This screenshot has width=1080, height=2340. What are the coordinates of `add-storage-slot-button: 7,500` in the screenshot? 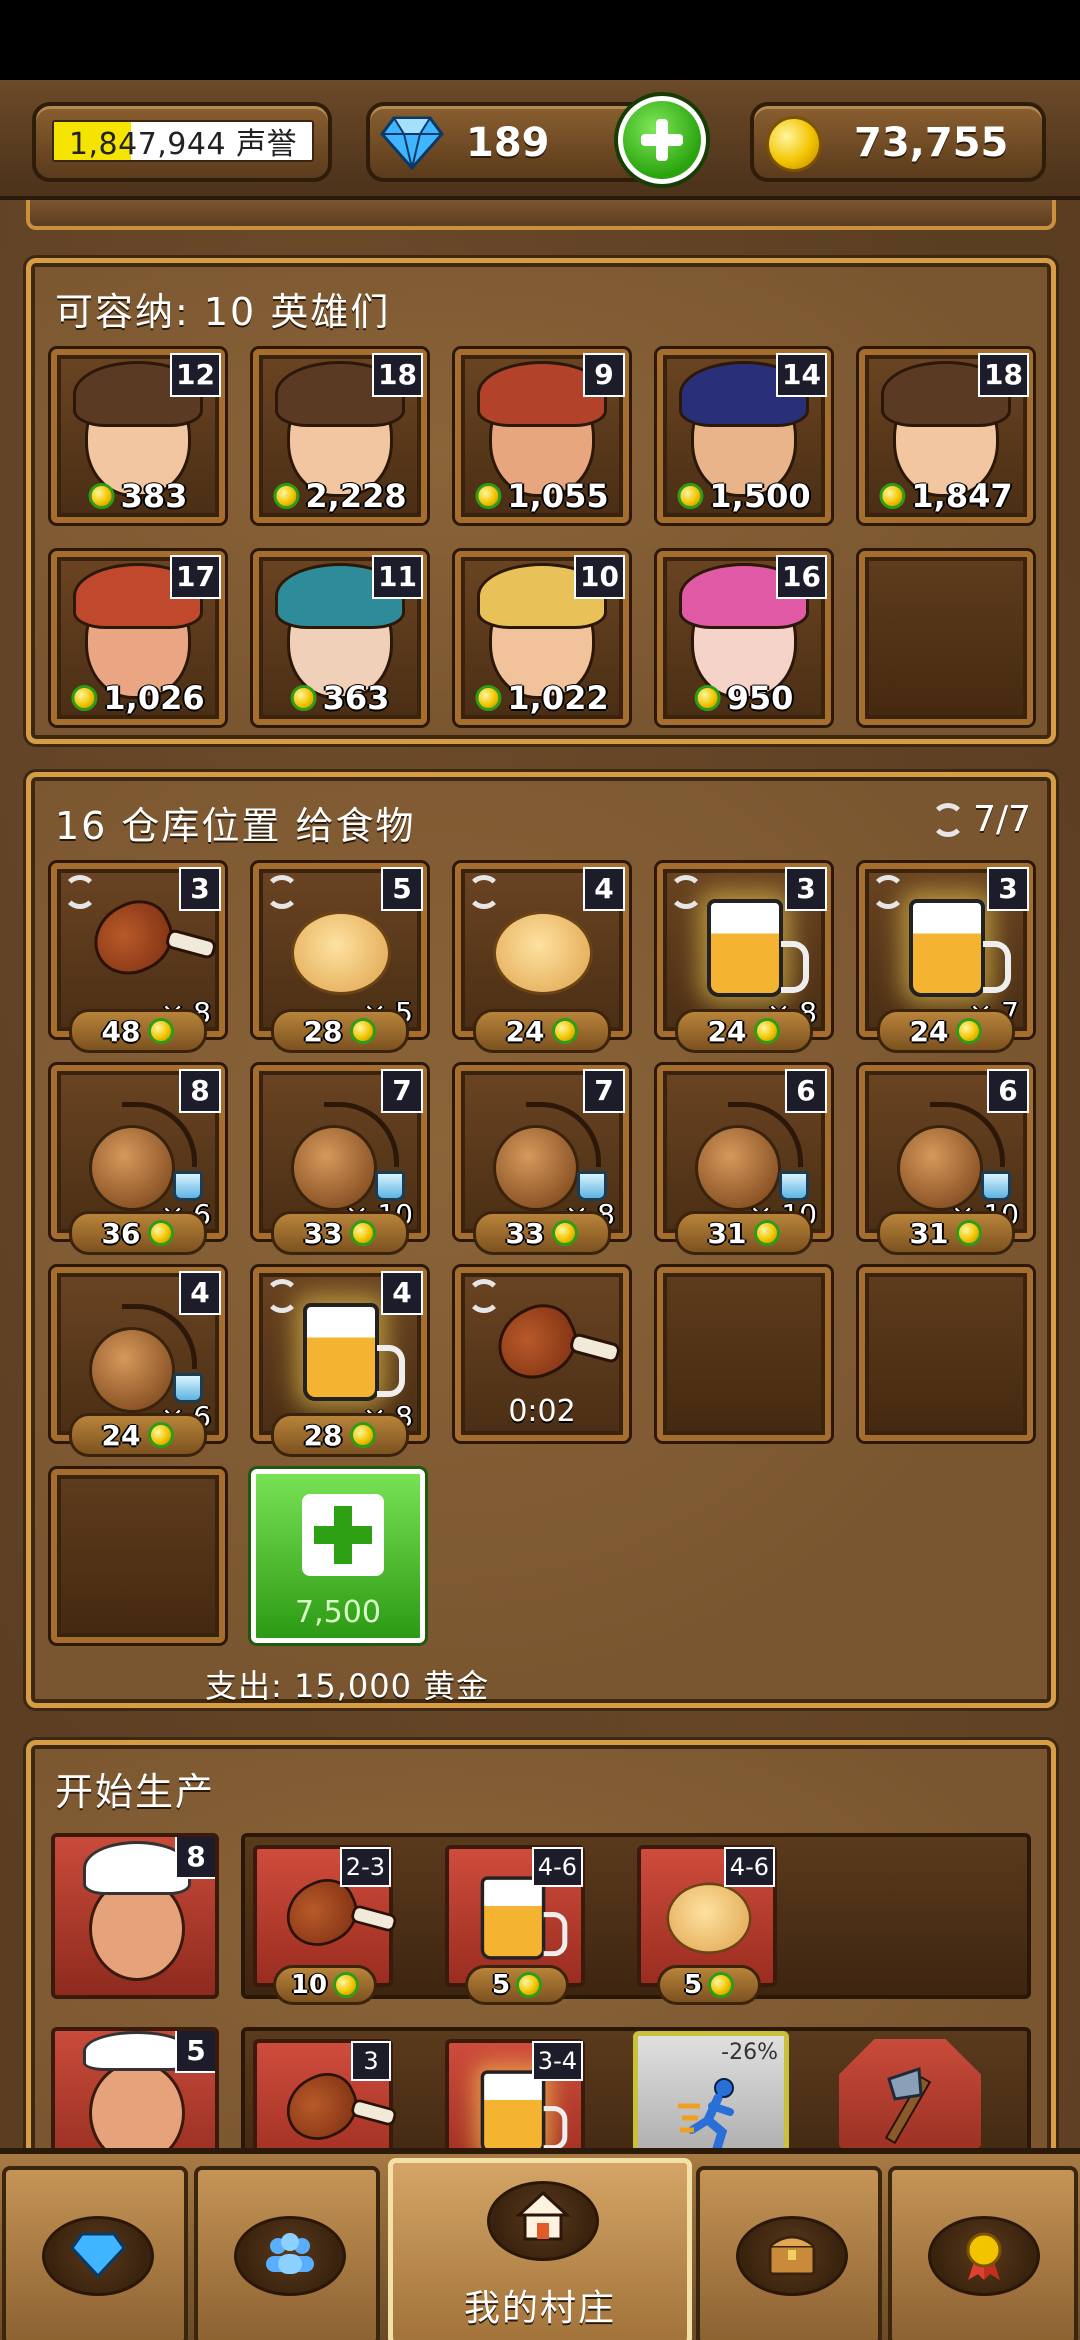 It's located at (338, 1556).